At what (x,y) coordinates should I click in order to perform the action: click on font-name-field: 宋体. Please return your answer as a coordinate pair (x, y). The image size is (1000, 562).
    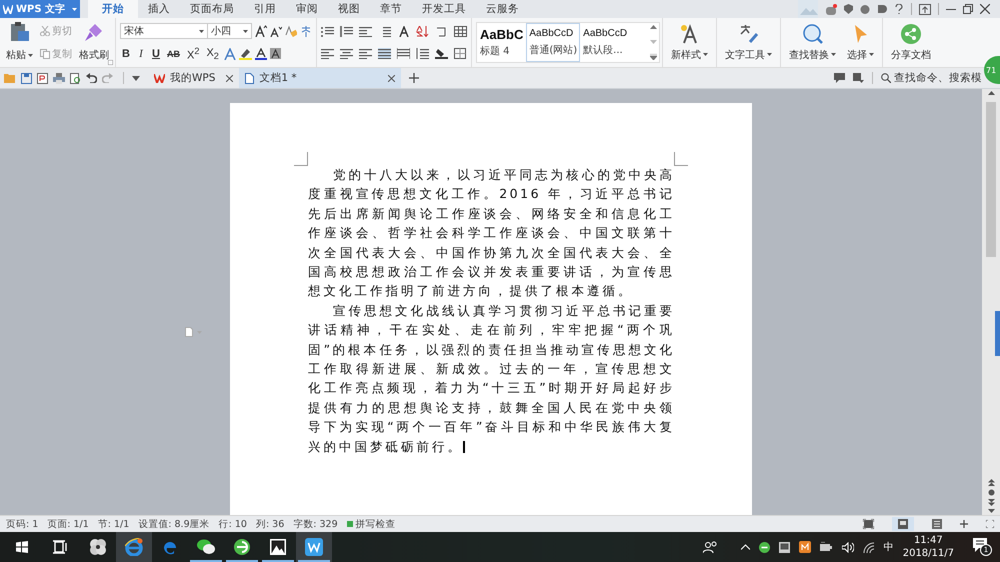
    Looking at the image, I should click on (164, 31).